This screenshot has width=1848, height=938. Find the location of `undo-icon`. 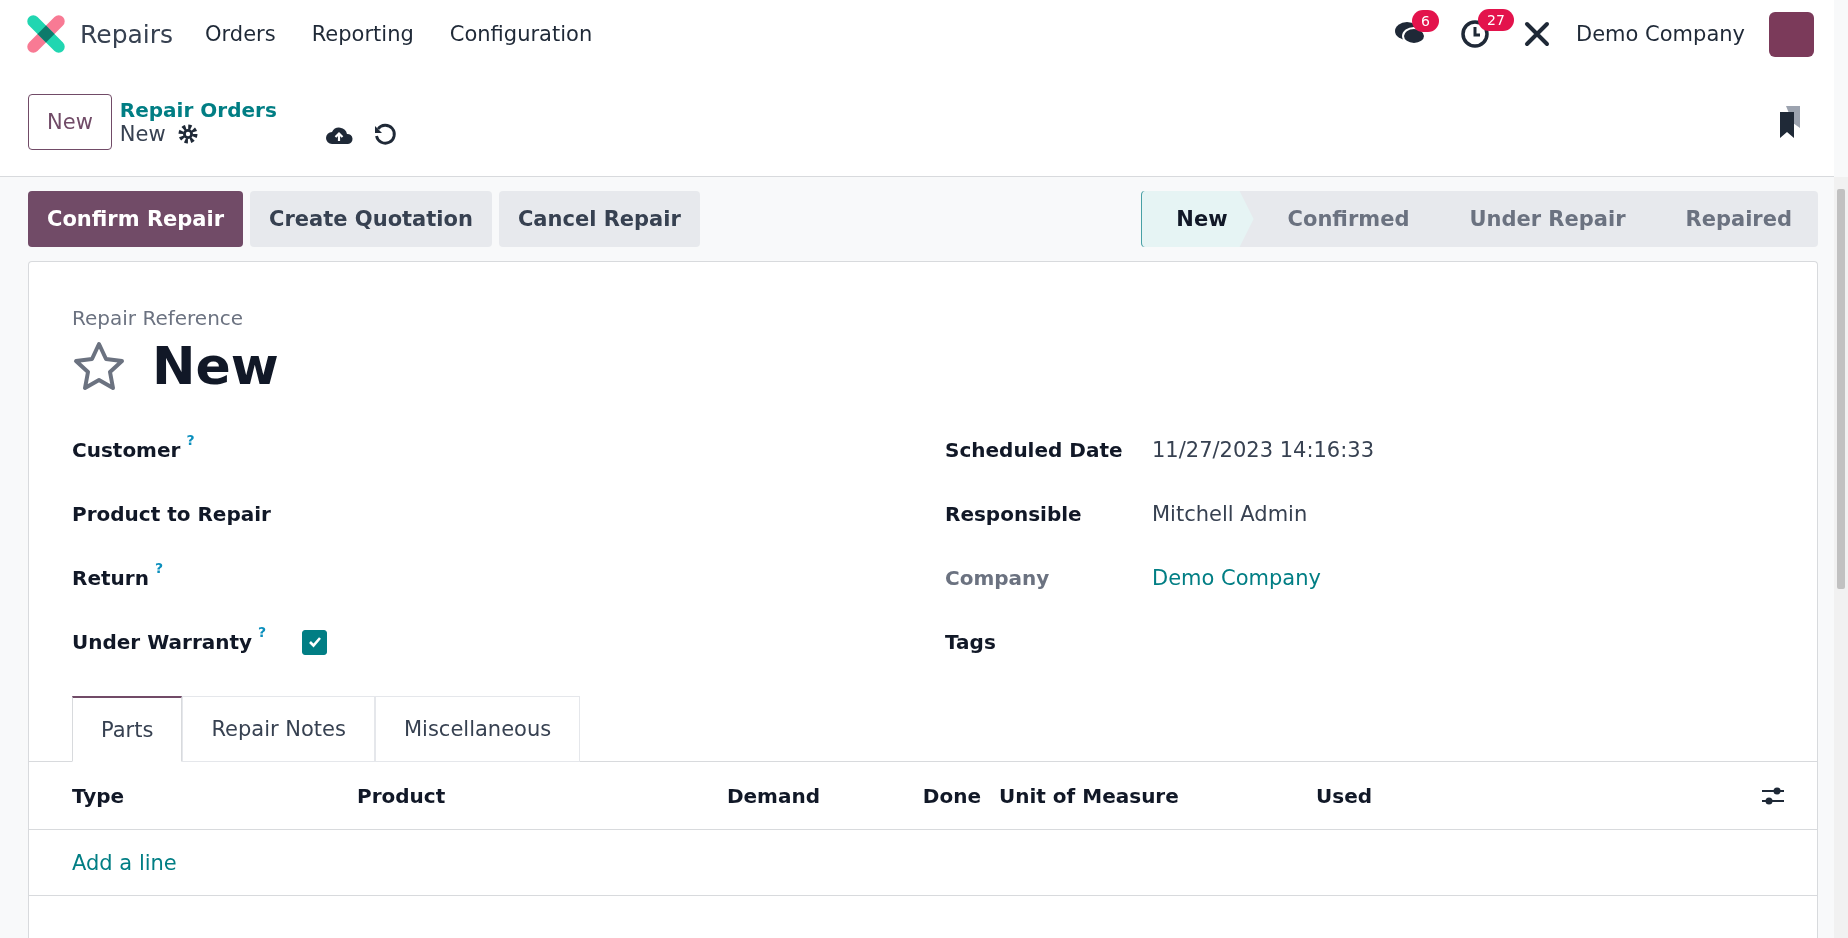

undo-icon is located at coordinates (384, 135).